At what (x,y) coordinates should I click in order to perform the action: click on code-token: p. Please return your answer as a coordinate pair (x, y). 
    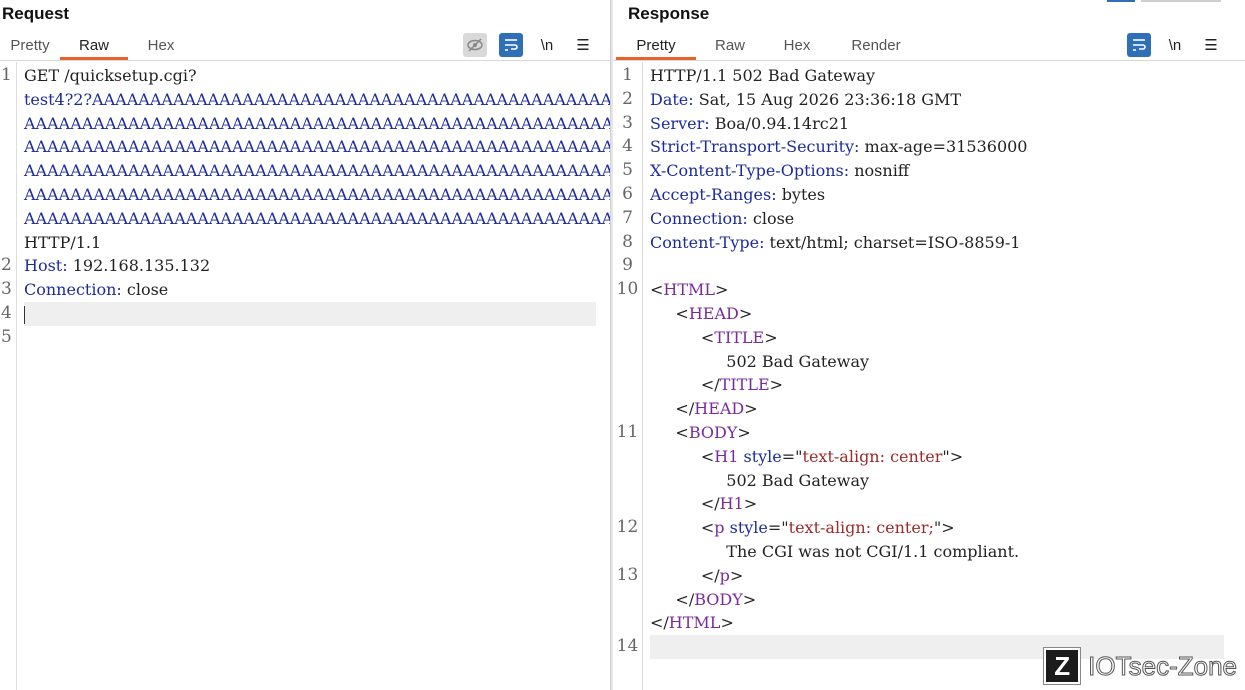
    Looking at the image, I should click on (724, 575).